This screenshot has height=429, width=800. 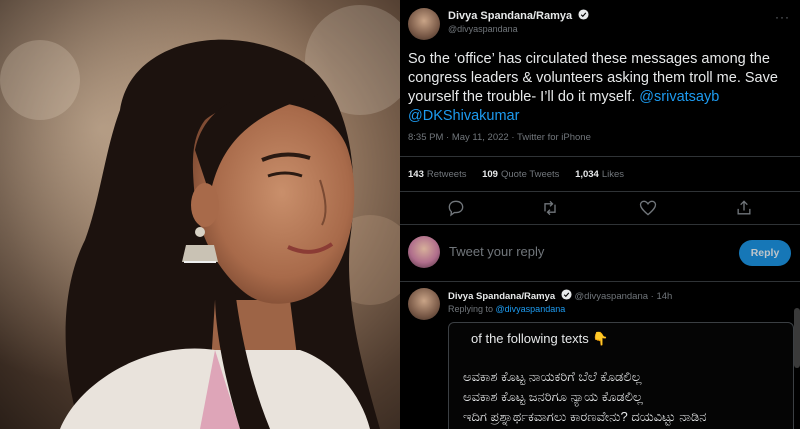 I want to click on retweets-stat: 143 Retweets, so click(x=437, y=174).